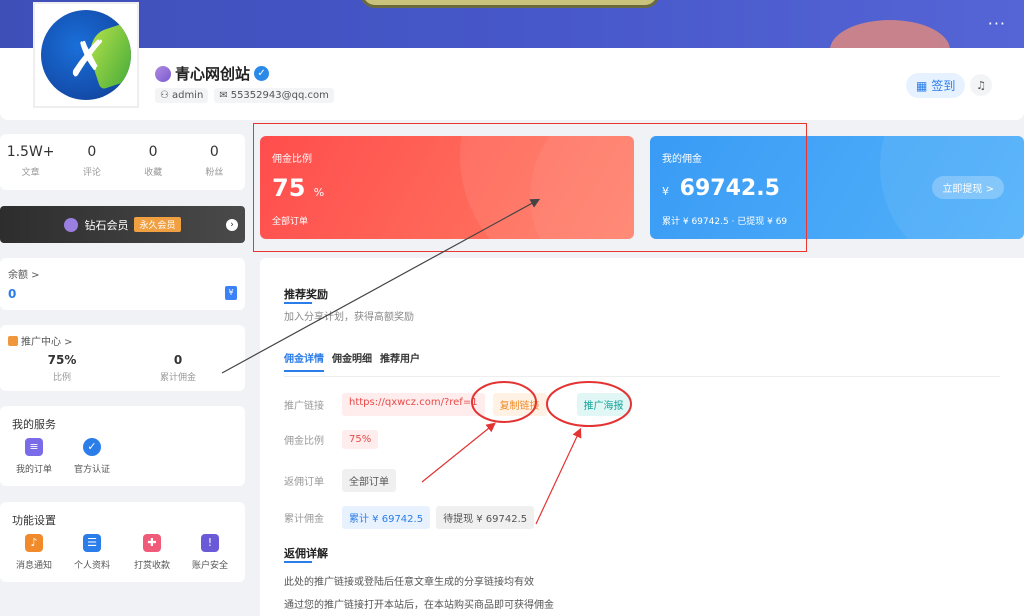 This screenshot has width=1024, height=616. What do you see at coordinates (968, 187) in the screenshot?
I see `withdraw-button: 立即提现 >` at bounding box center [968, 187].